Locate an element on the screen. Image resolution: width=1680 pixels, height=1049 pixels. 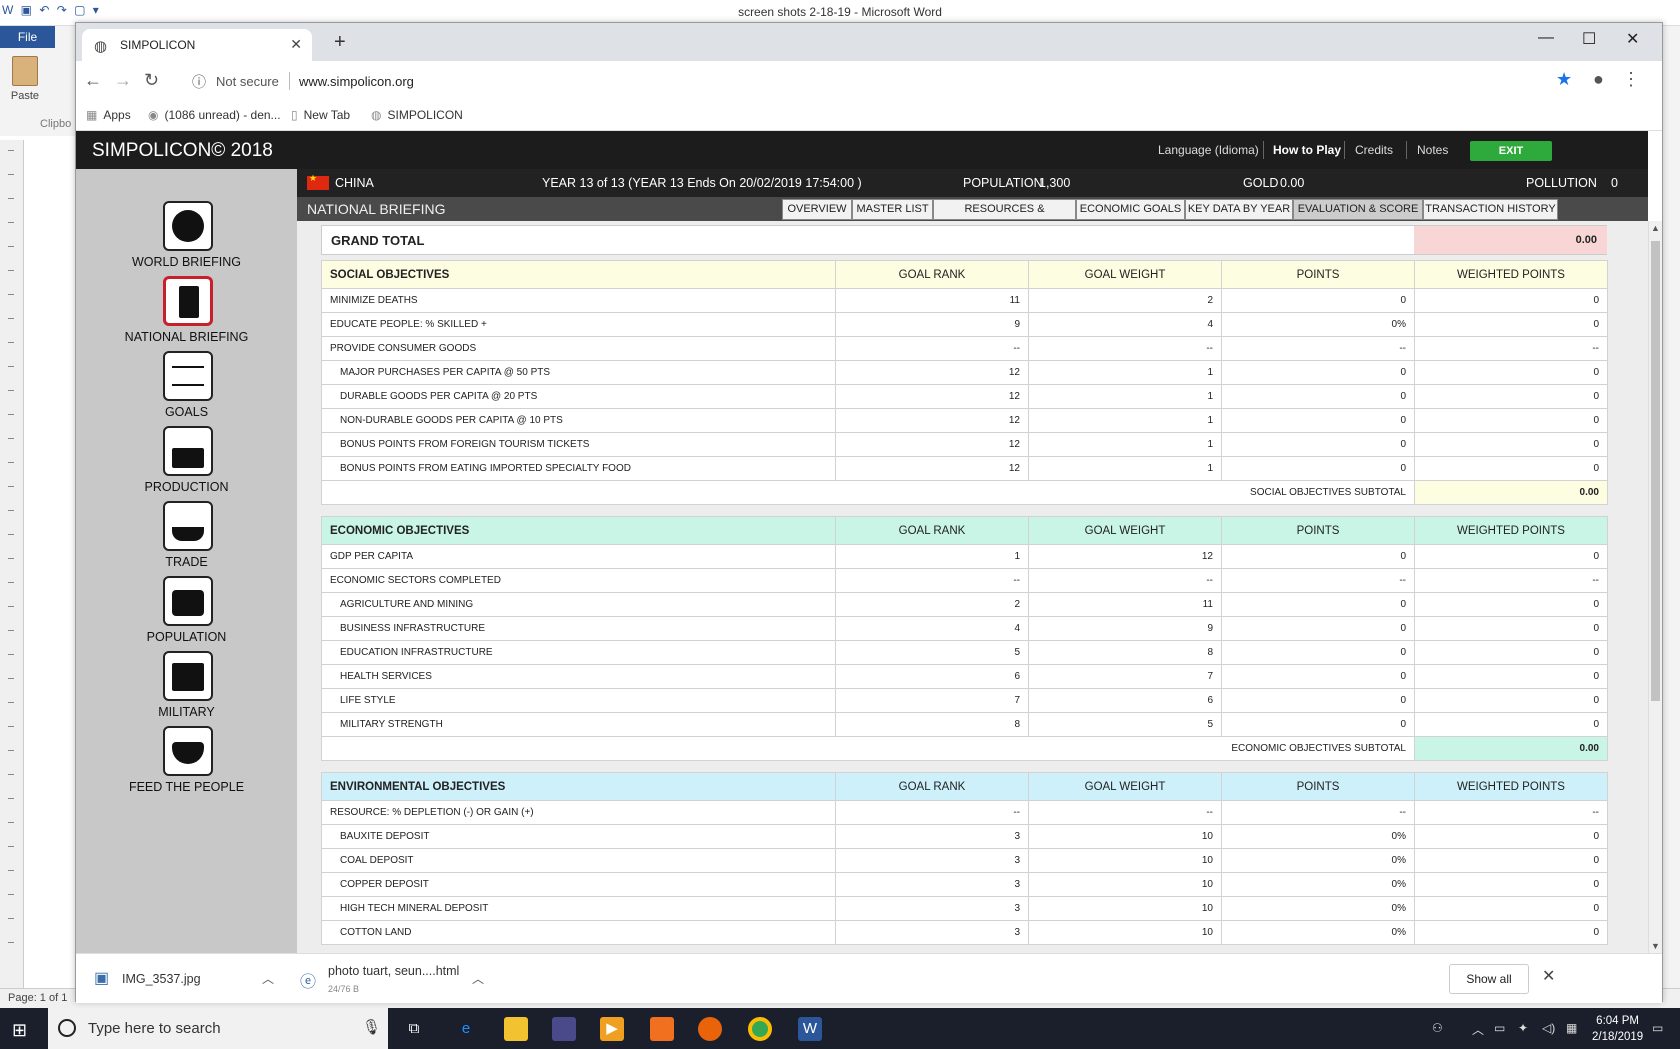
file-explorer-icon is located at coordinates (516, 1029).